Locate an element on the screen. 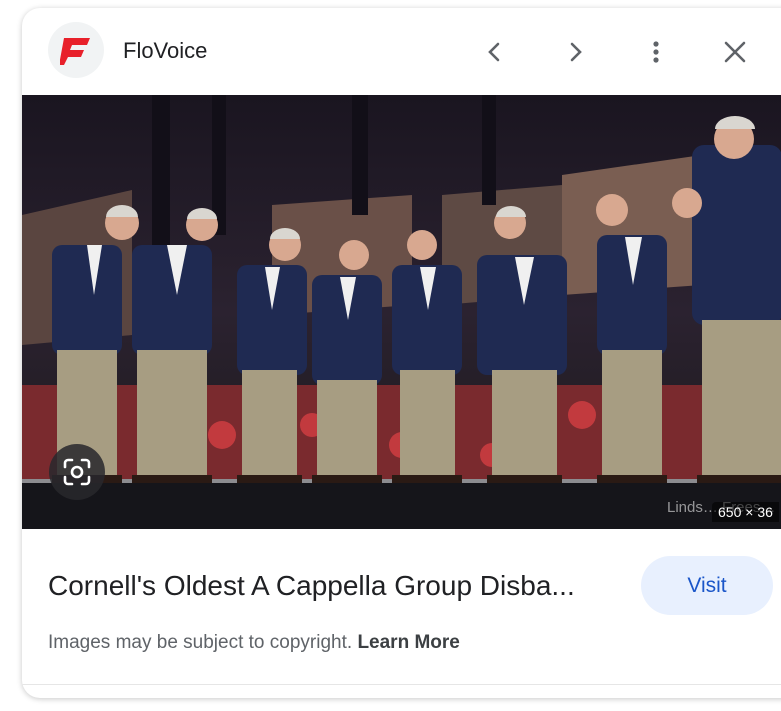 This screenshot has width=781, height=711. more-vertical-icon is located at coordinates (656, 52).